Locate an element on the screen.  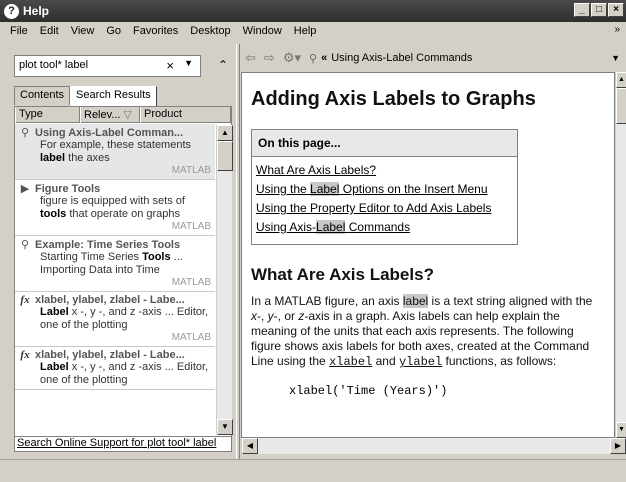
code-example: xlabel('Time (Years)') is located at coordinates (368, 391).